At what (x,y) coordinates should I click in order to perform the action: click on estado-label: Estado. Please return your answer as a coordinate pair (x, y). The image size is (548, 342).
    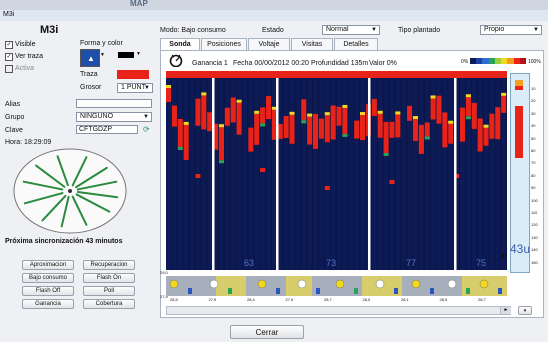
    Looking at the image, I should click on (273, 30).